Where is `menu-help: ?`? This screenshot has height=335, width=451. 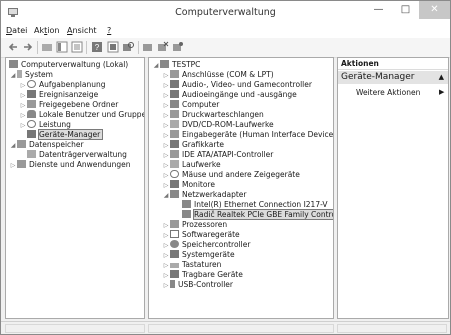 menu-help: ? is located at coordinates (109, 30).